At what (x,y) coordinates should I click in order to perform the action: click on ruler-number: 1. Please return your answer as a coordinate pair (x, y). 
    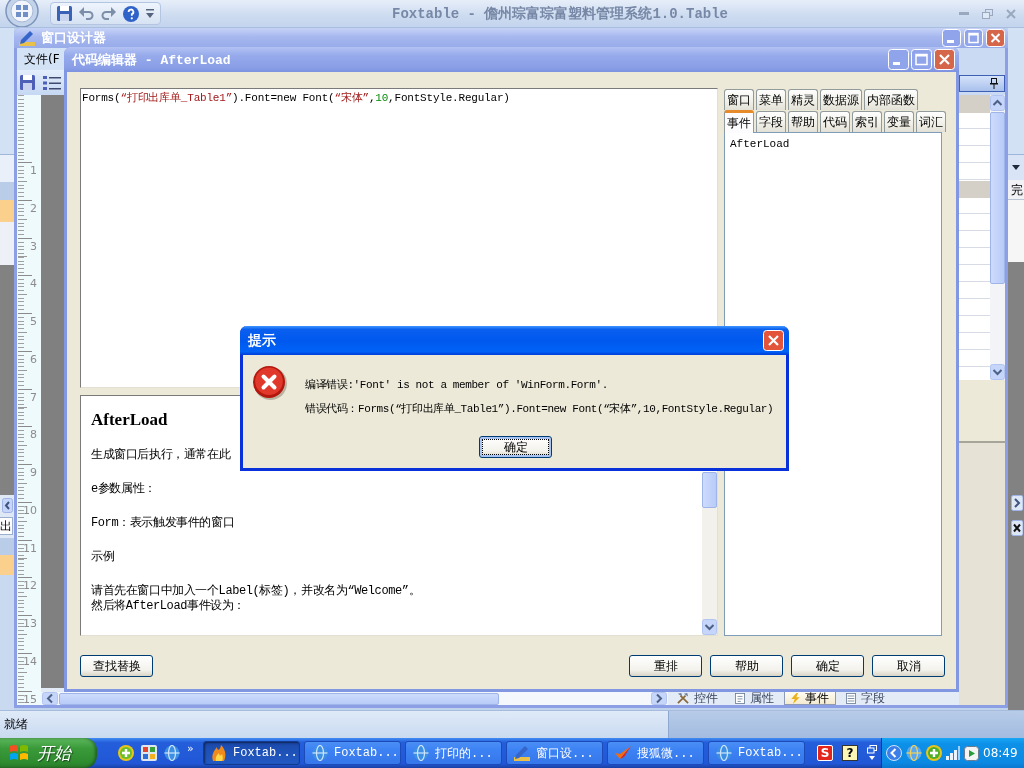
    Looking at the image, I should click on (33, 171).